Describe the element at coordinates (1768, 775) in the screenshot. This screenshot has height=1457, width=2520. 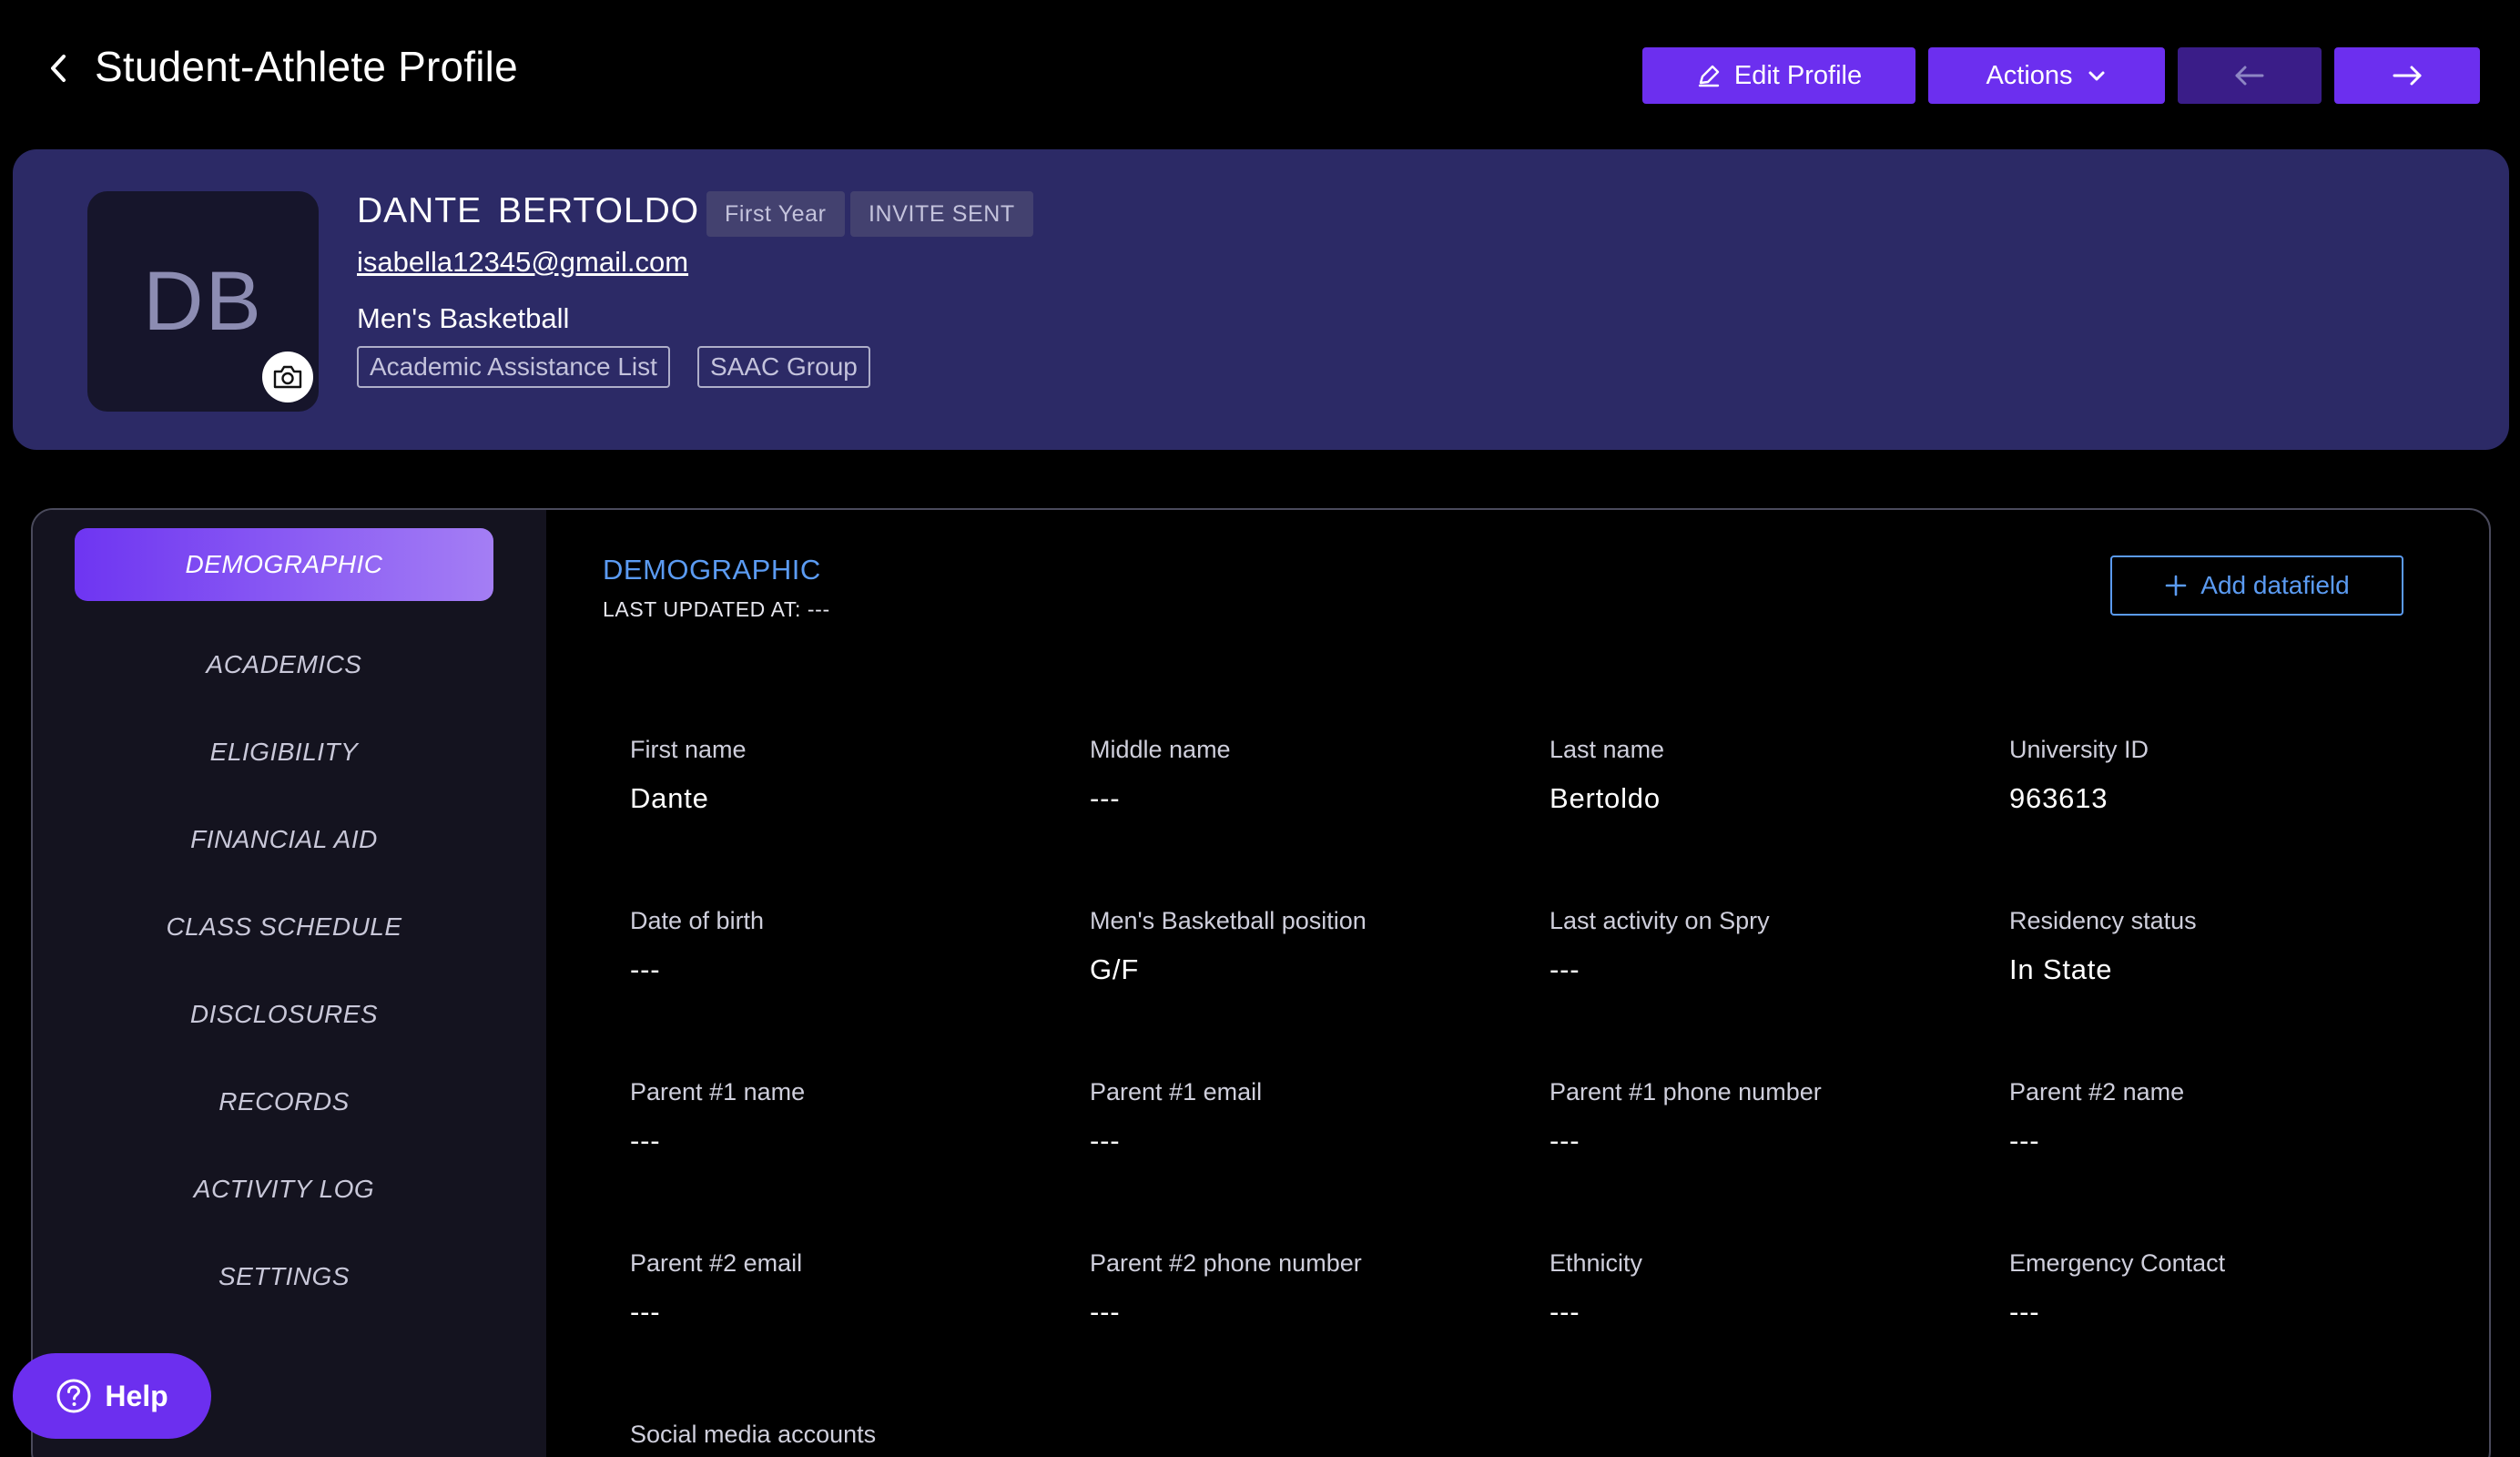
I see `field-last-name: Last name Bertoldo` at that location.